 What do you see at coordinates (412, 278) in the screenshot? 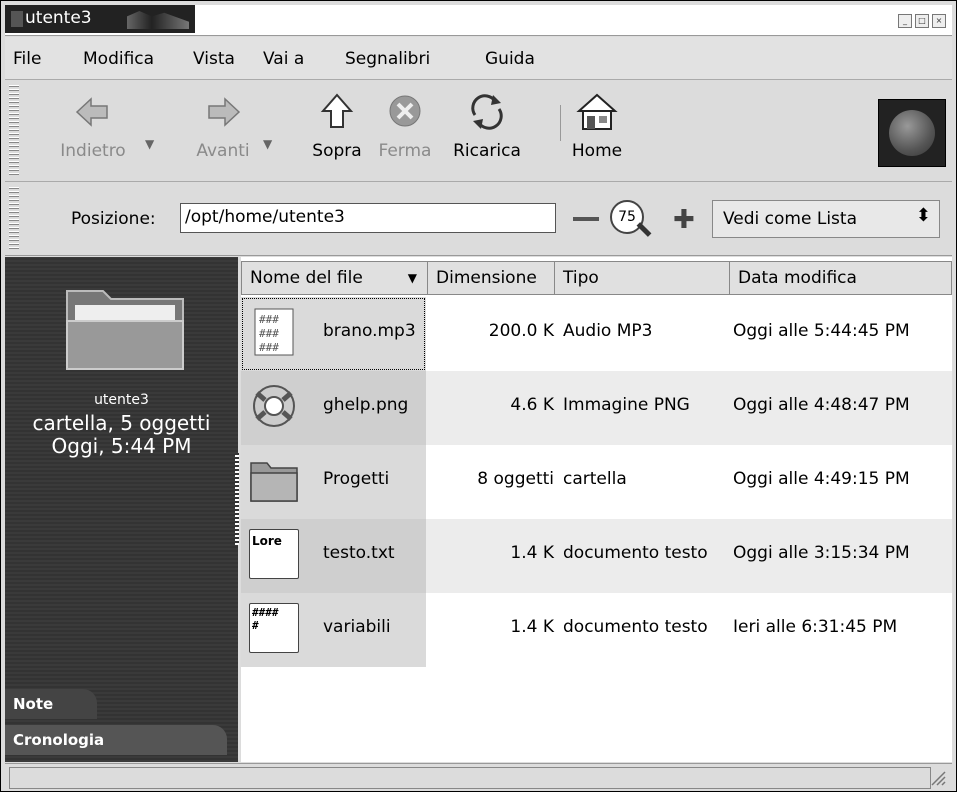
I see `sort-chevron-down-icon: ▼` at bounding box center [412, 278].